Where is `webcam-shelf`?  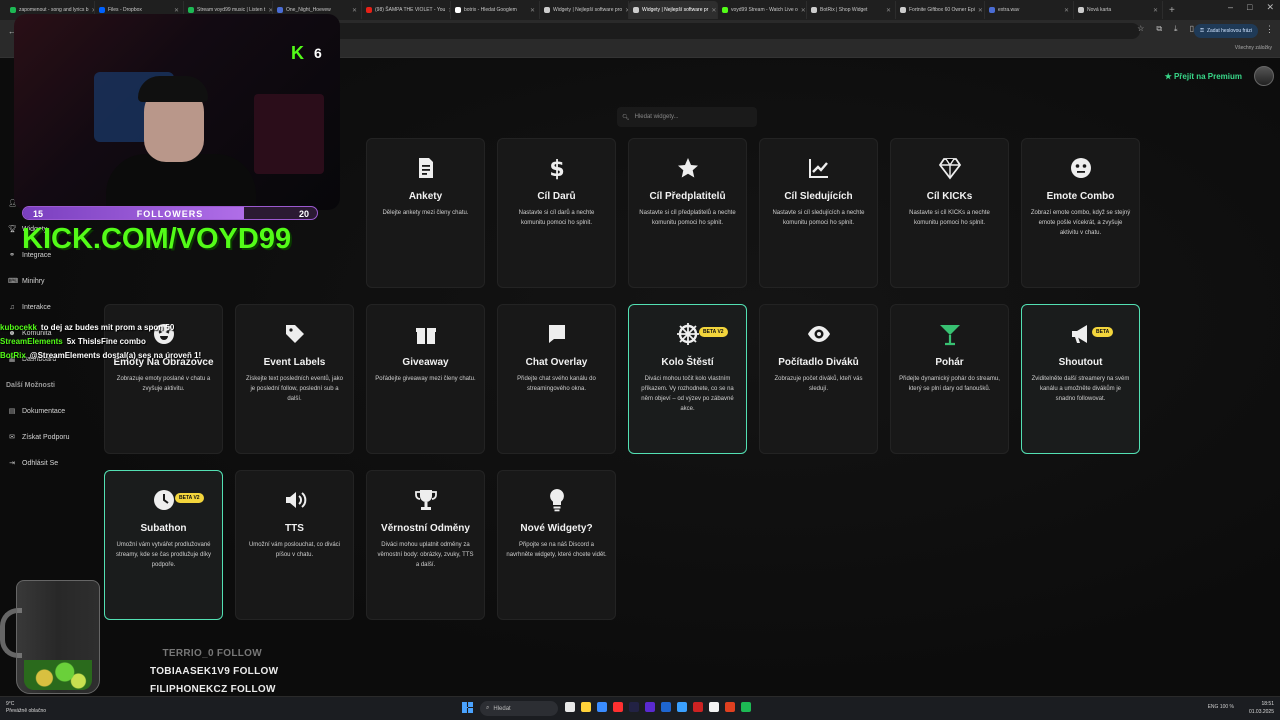
webcam-shelf is located at coordinates (289, 134).